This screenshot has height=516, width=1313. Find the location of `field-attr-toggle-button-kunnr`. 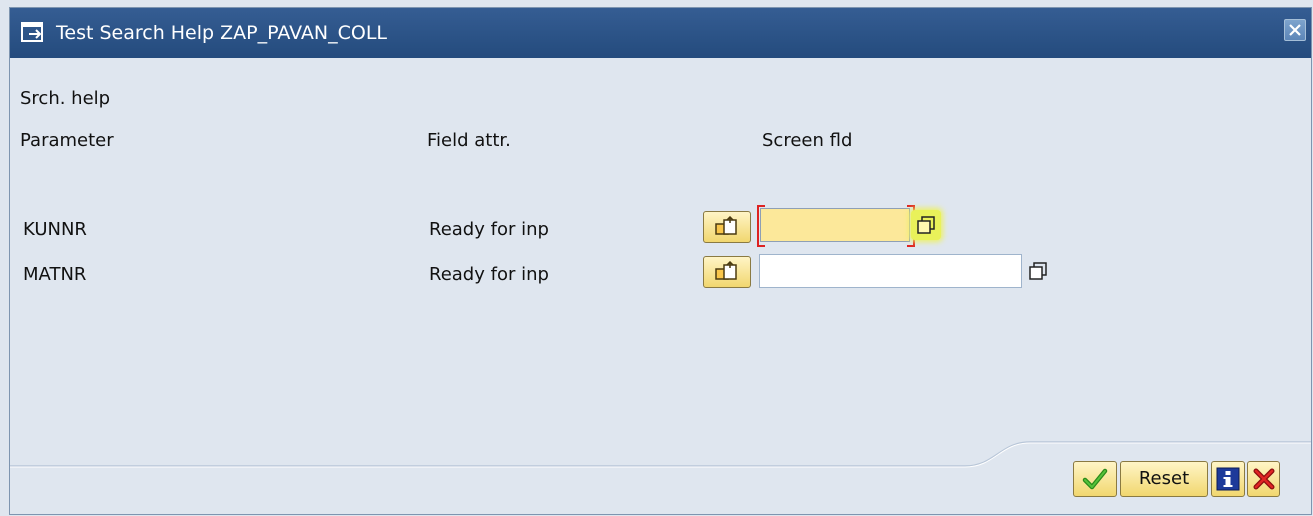

field-attr-toggle-button-kunnr is located at coordinates (727, 227).